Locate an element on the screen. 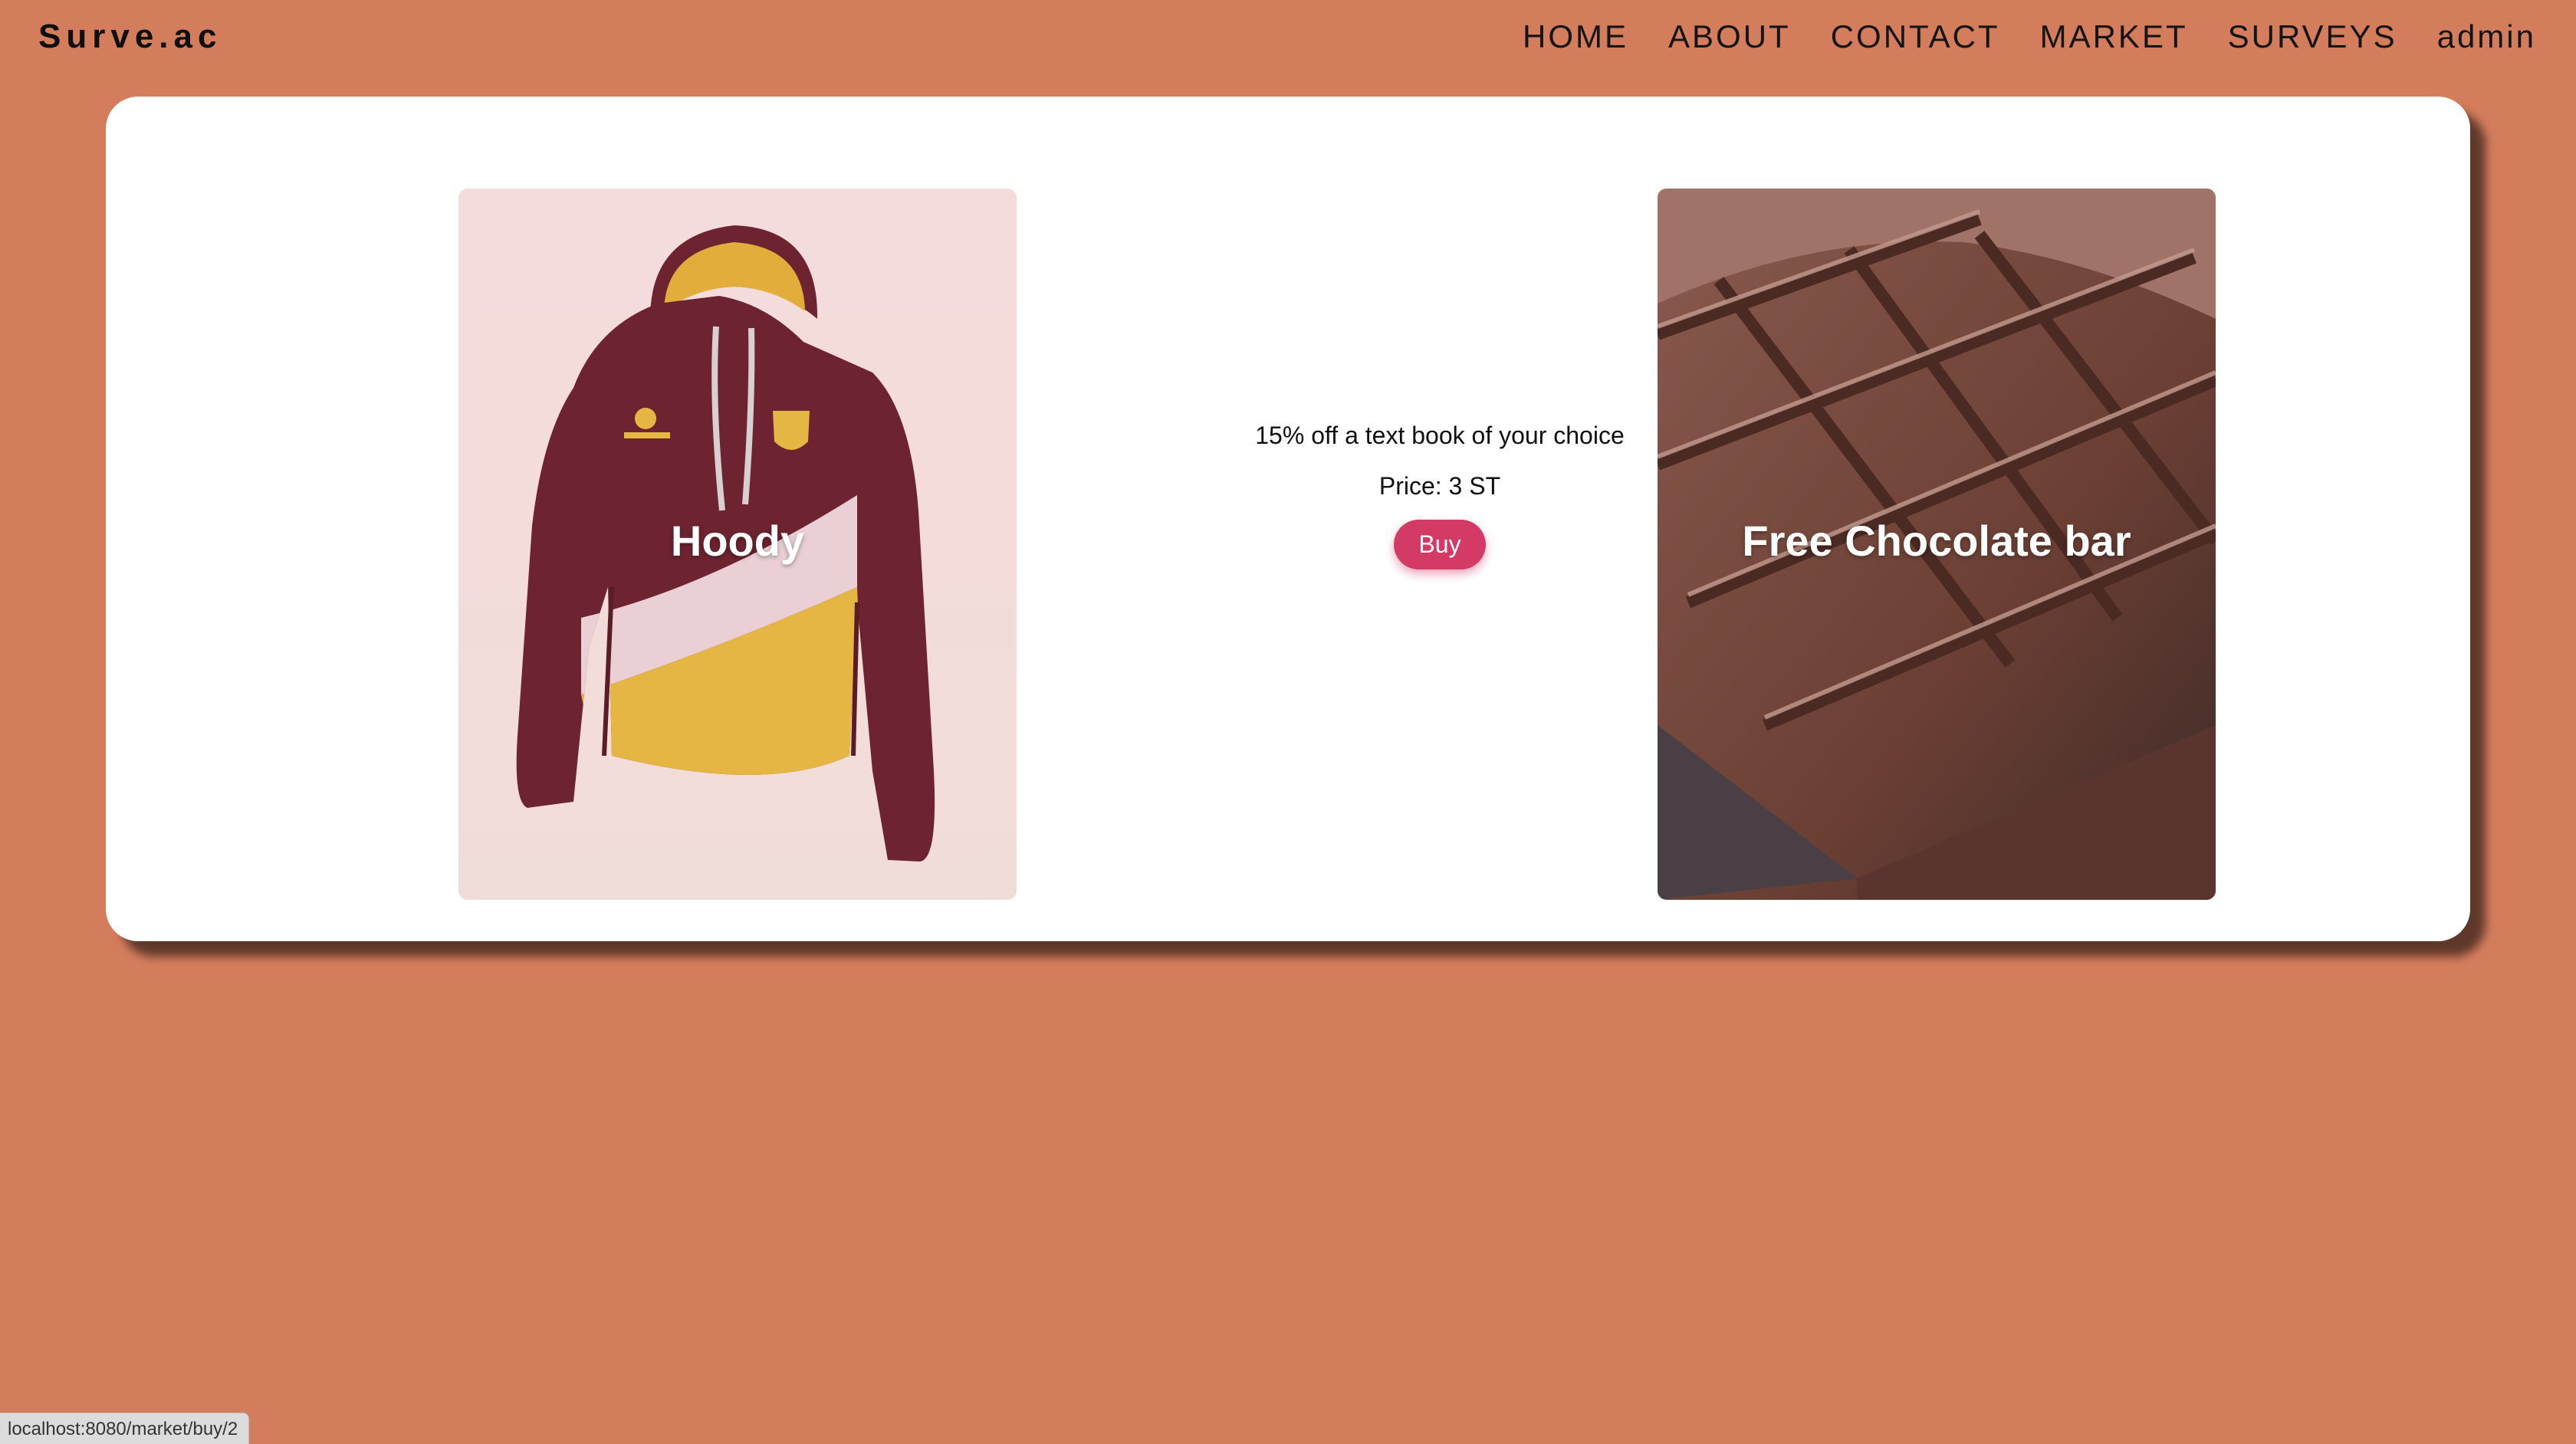 Image resolution: width=2576 pixels, height=1444 pixels. nav-market: MARKET is located at coordinates (2114, 36).